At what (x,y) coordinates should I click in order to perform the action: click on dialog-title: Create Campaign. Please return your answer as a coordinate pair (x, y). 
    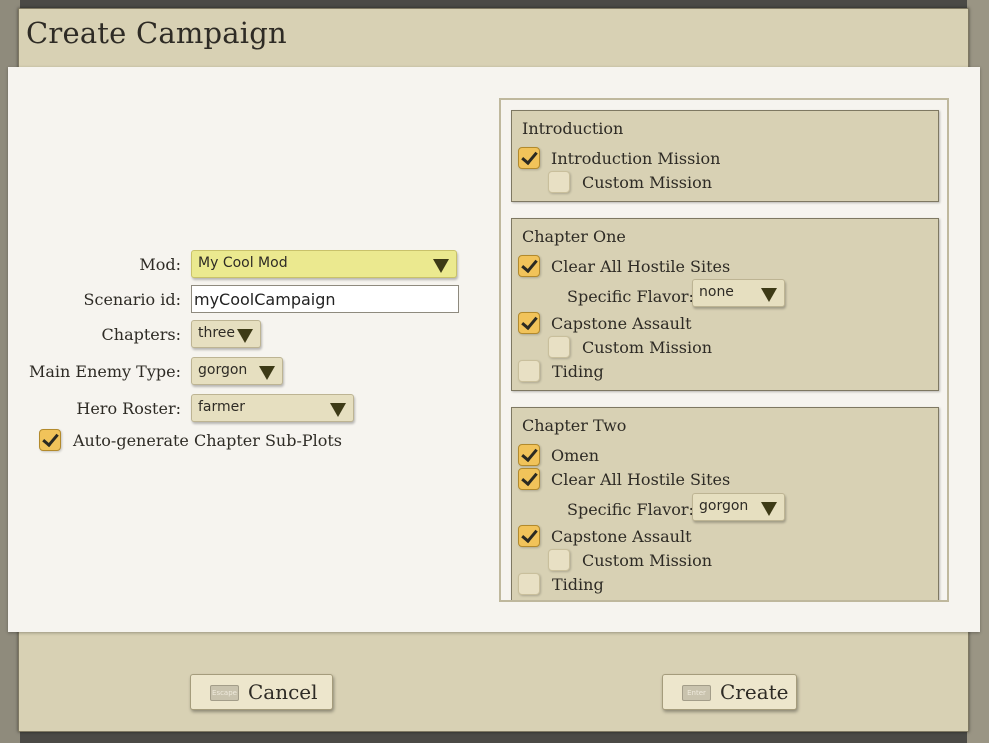
    Looking at the image, I should click on (156, 33).